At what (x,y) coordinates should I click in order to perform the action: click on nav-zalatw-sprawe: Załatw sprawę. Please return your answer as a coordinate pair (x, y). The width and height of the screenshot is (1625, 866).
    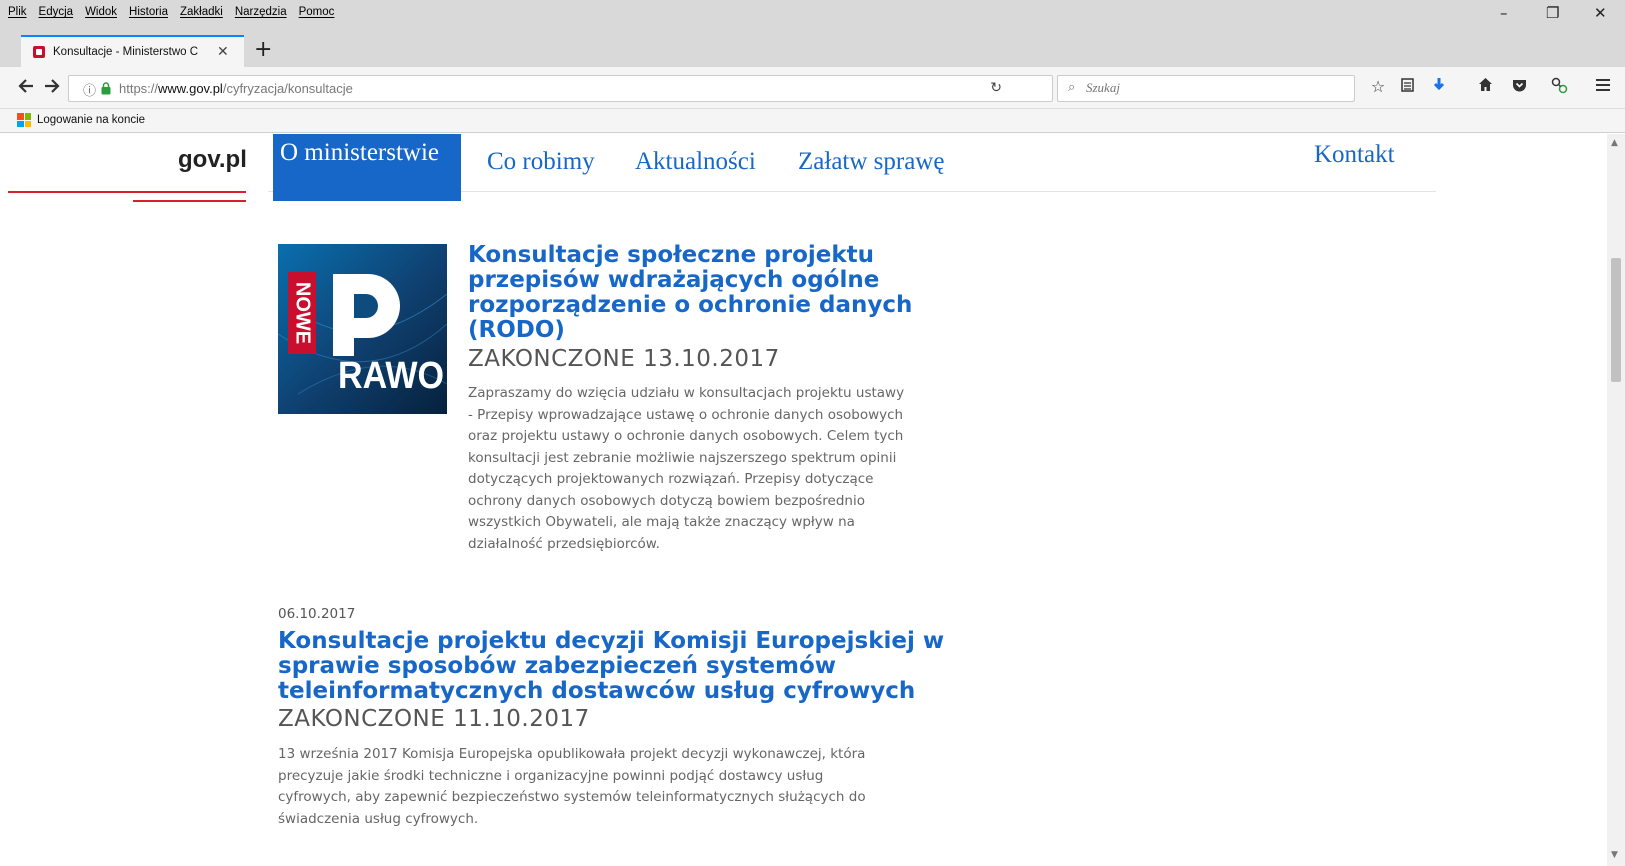
    Looking at the image, I should click on (871, 162).